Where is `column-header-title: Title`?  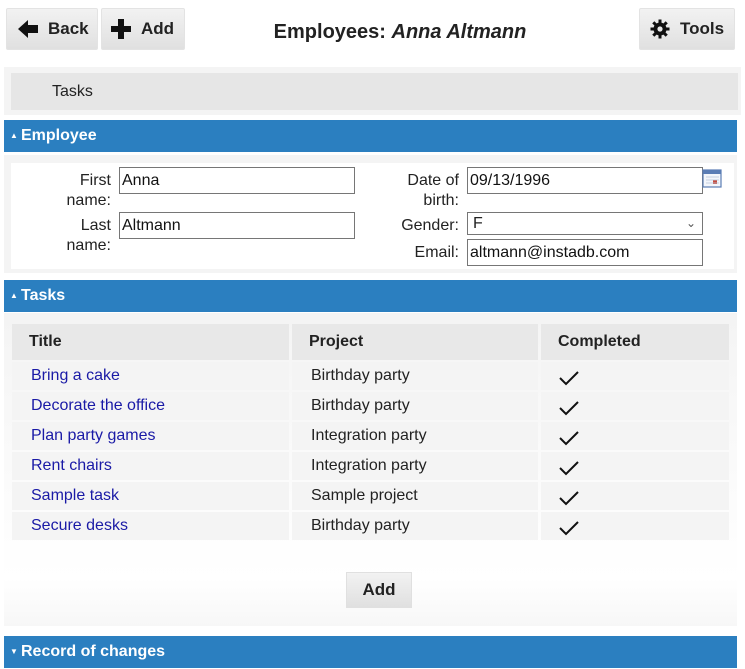 column-header-title: Title is located at coordinates (150, 342).